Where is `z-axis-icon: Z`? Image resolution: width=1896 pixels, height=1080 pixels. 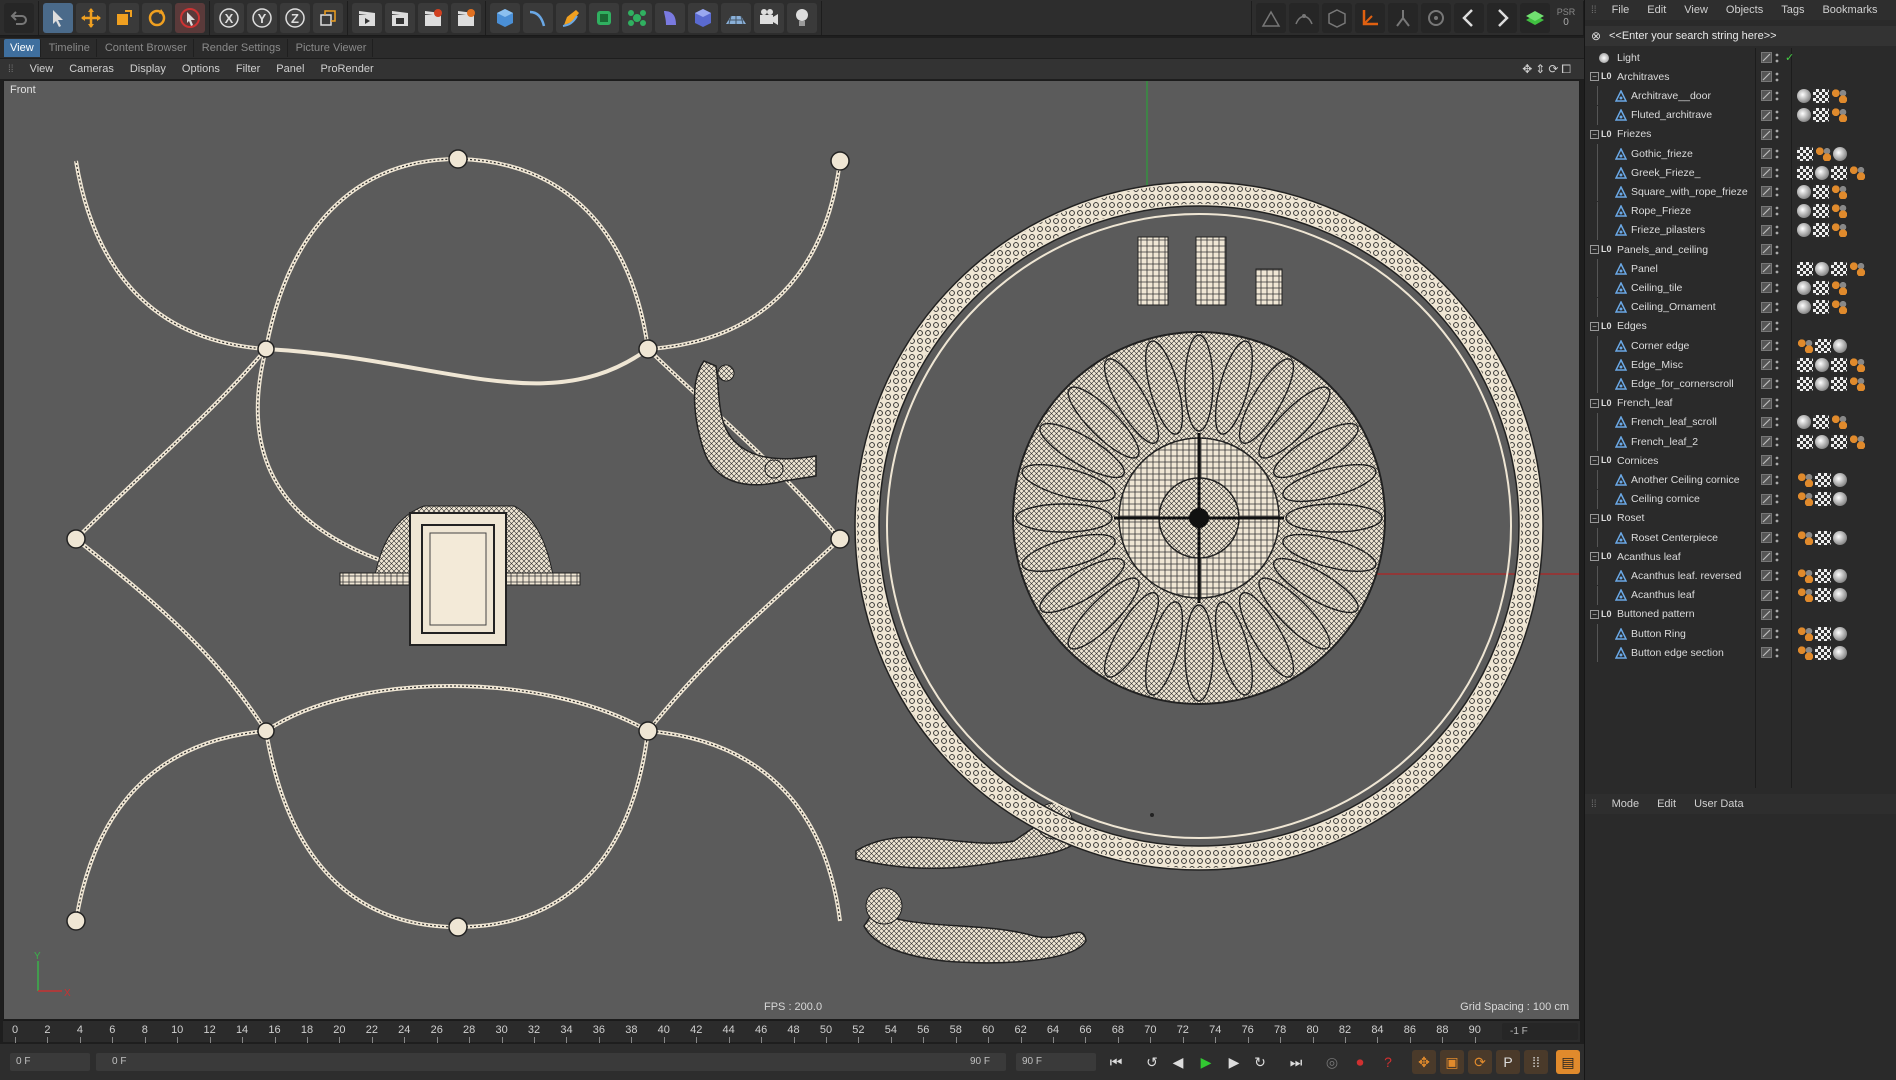 z-axis-icon: Z is located at coordinates (295, 17).